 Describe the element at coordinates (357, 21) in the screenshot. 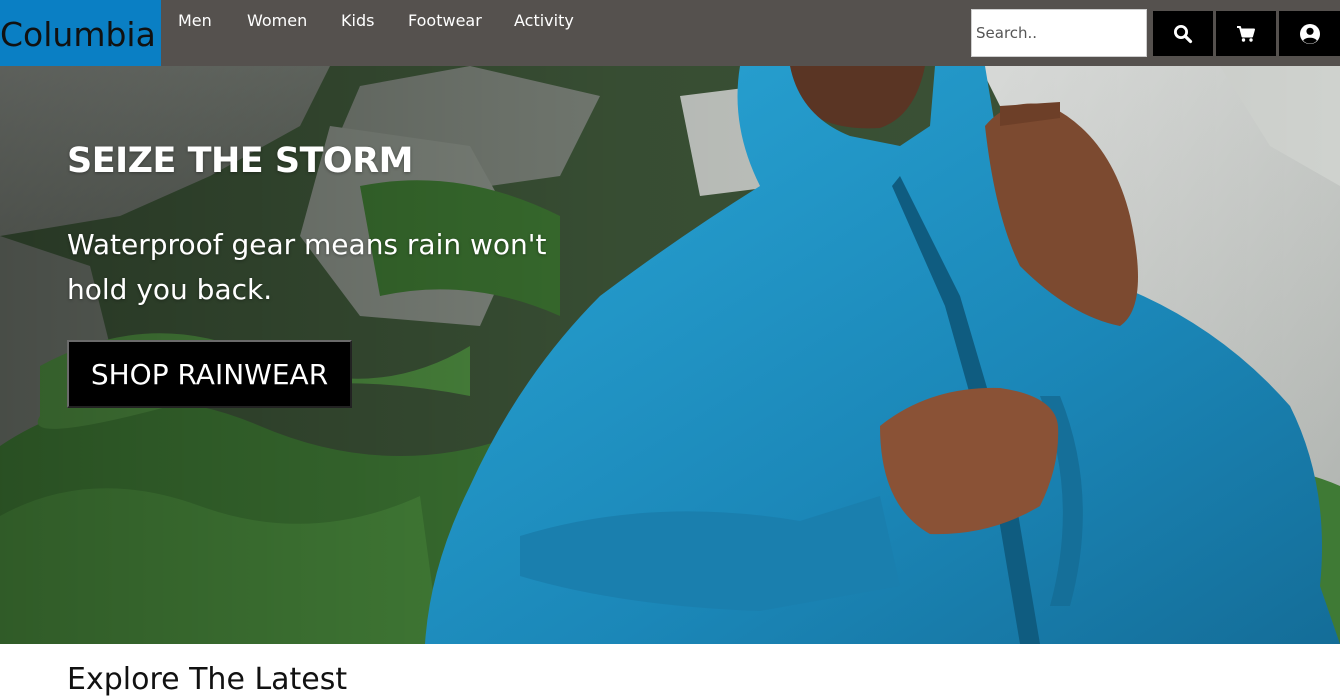

I see `nav-item-kids: Kids` at that location.